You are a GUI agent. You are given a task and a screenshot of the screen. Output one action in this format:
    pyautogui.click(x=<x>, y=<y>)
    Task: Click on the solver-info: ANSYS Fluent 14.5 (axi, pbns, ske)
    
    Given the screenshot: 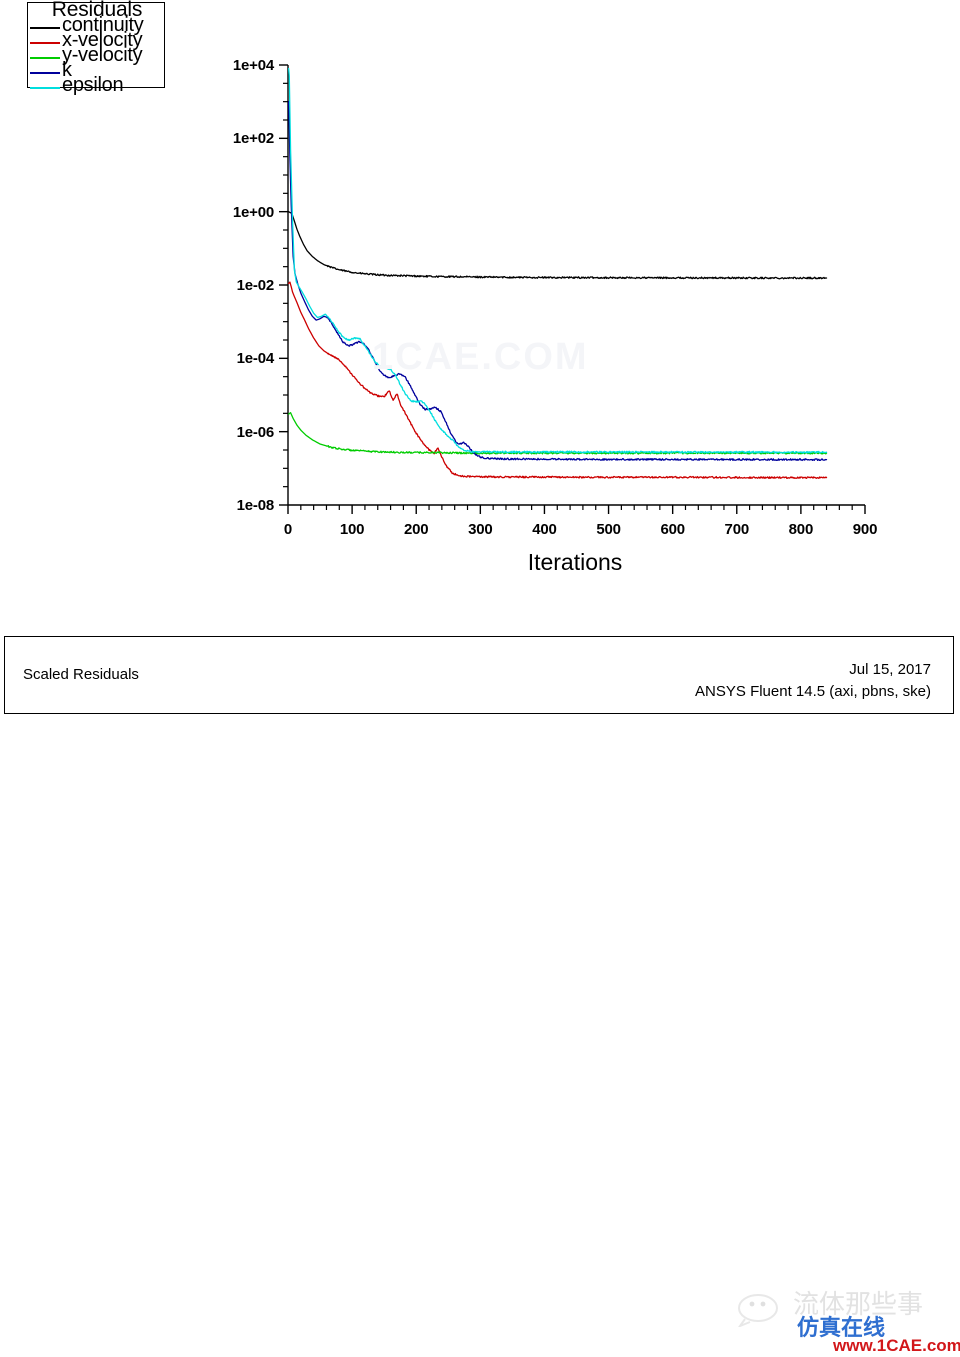 What is the action you would take?
    pyautogui.click(x=813, y=691)
    